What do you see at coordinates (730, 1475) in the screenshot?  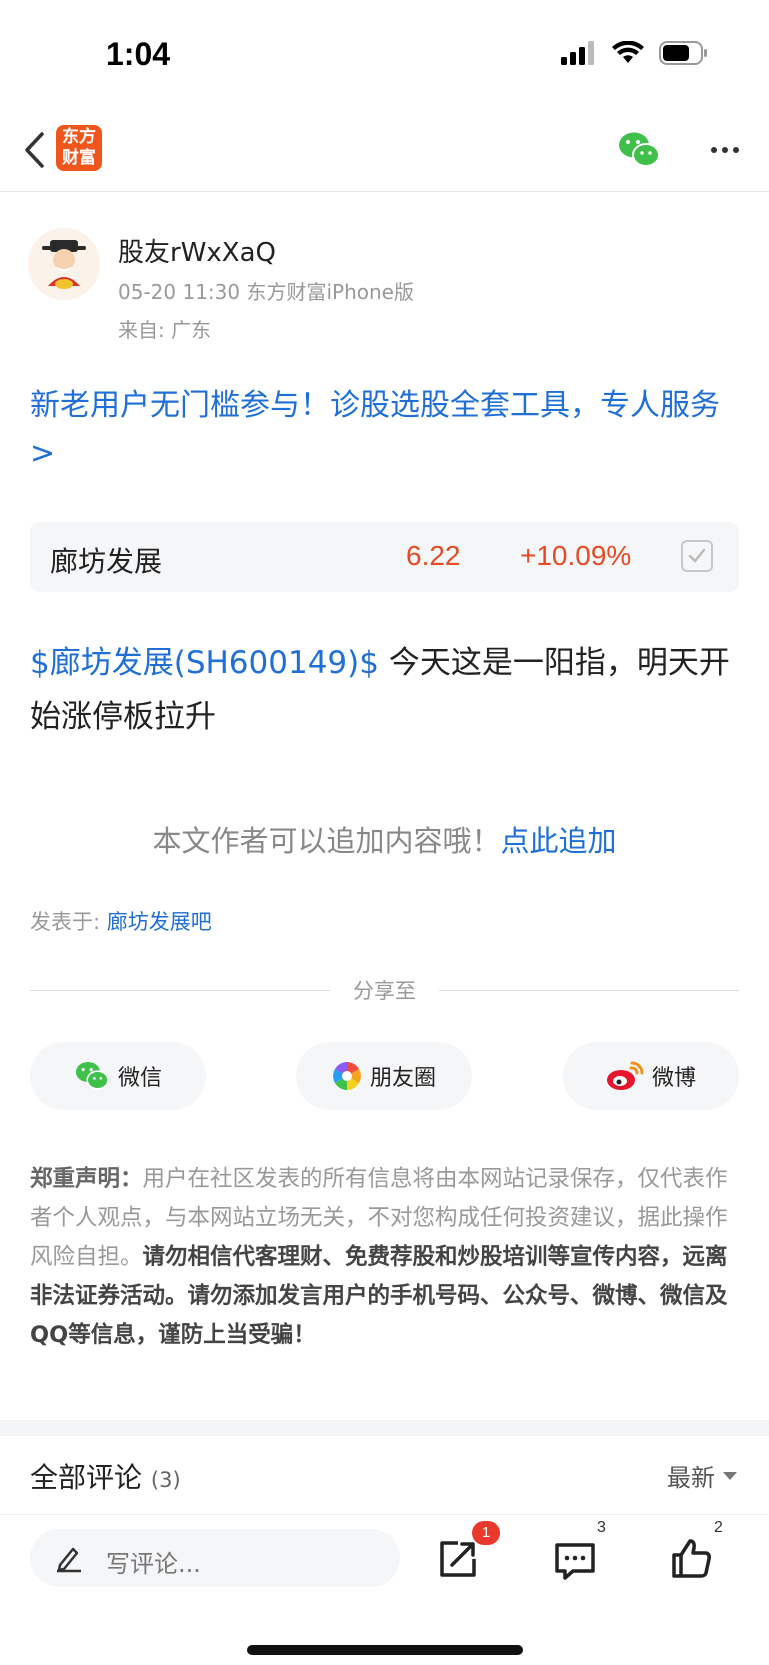 I see `caret-down-icon` at bounding box center [730, 1475].